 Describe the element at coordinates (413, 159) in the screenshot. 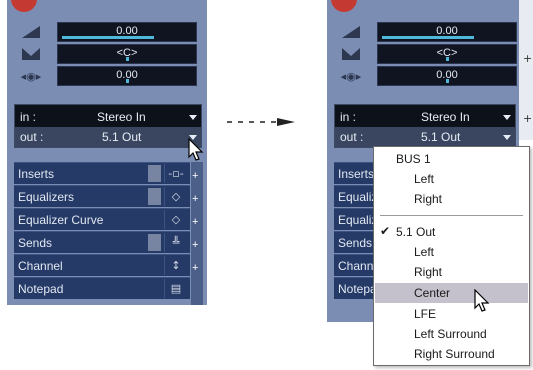

I see `menu-item-label: BUS 1` at that location.